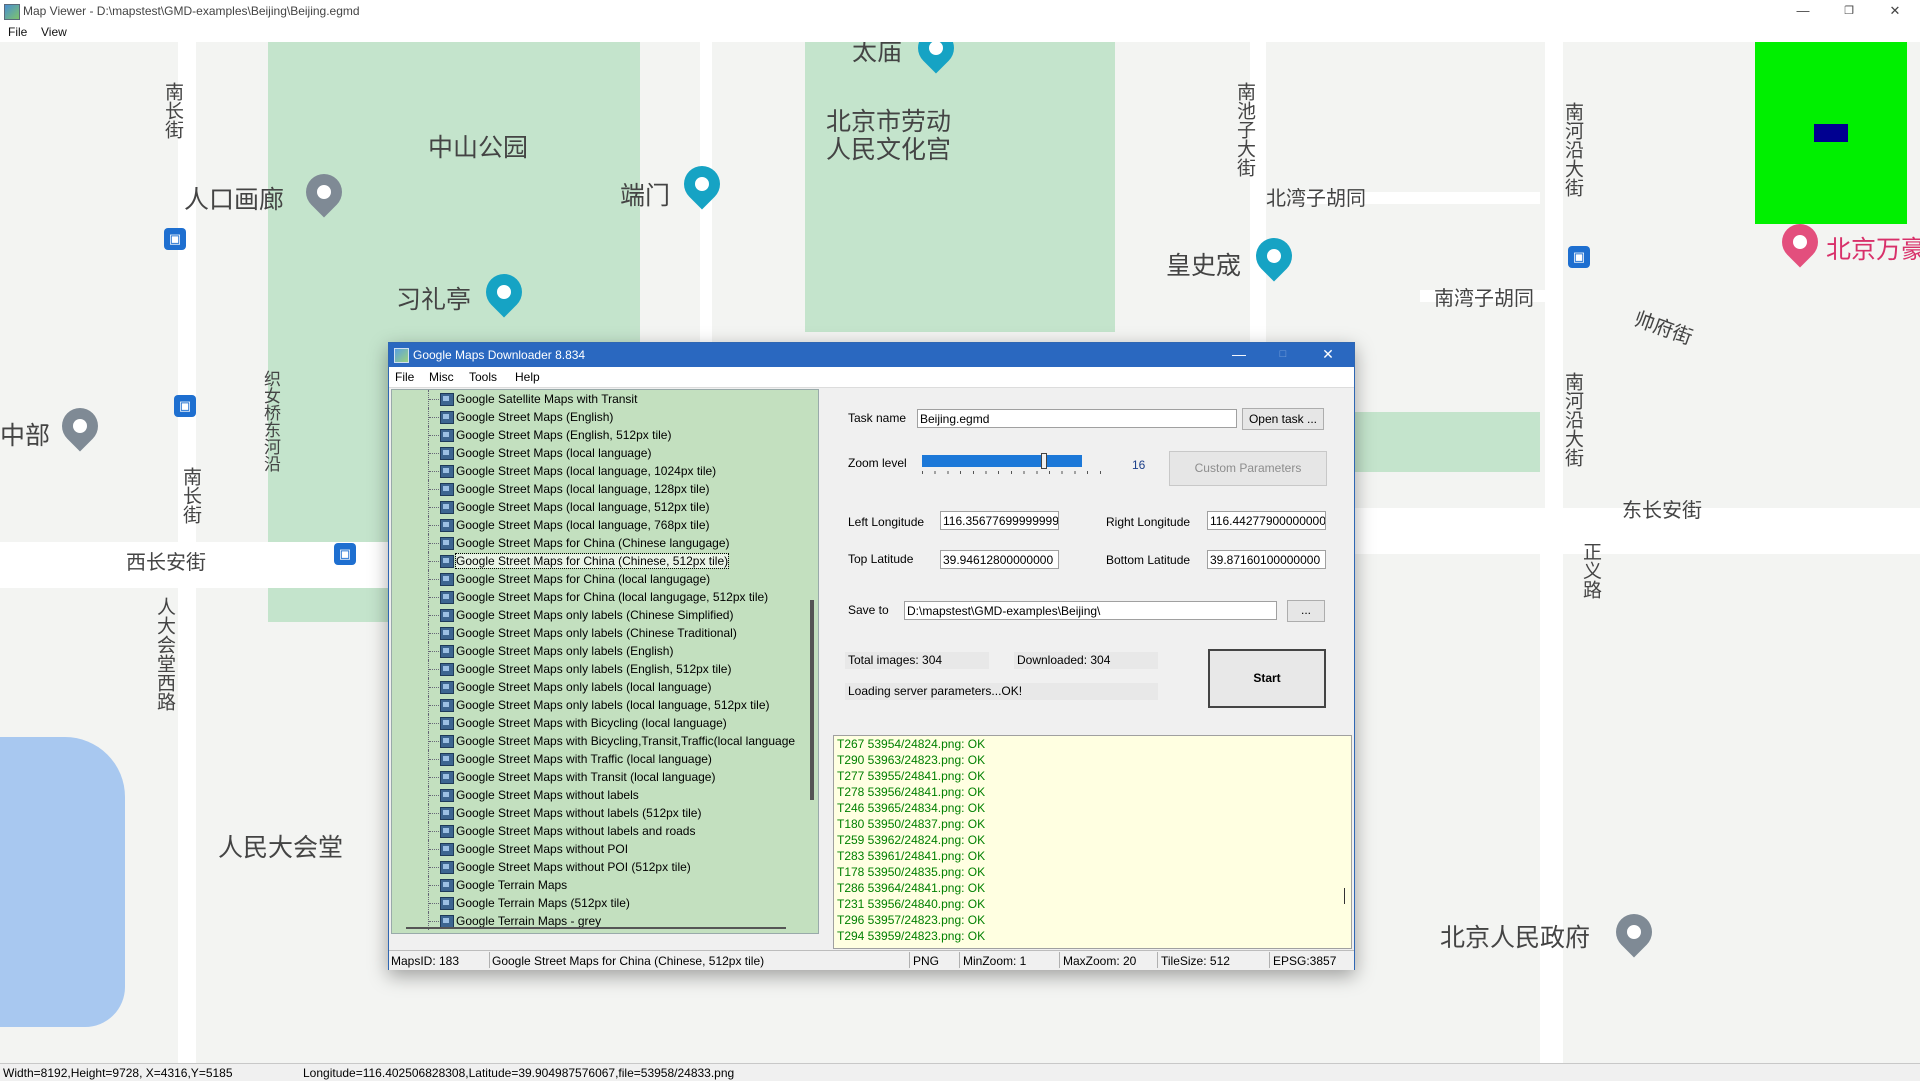 The height and width of the screenshot is (1081, 1920). What do you see at coordinates (1800, 242) in the screenshot?
I see `hotel-pin-icon` at bounding box center [1800, 242].